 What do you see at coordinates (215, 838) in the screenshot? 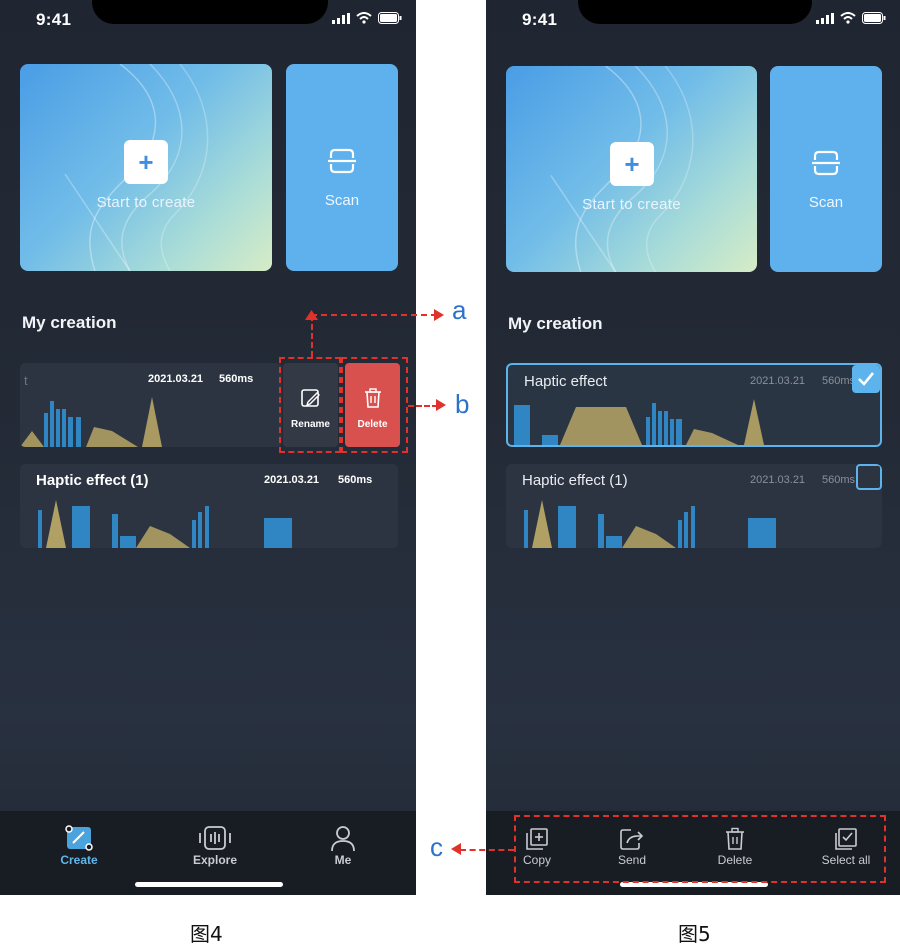
I see `explore-icon` at bounding box center [215, 838].